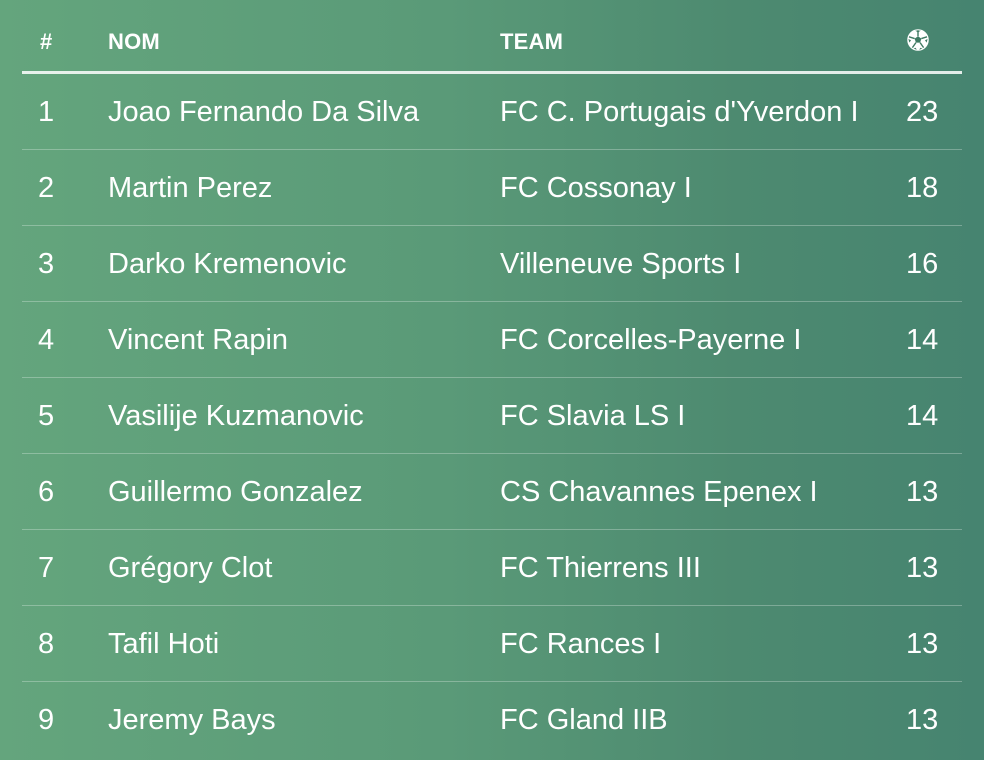 The image size is (984, 760). What do you see at coordinates (46, 492) in the screenshot?
I see `rank-cell: 6` at bounding box center [46, 492].